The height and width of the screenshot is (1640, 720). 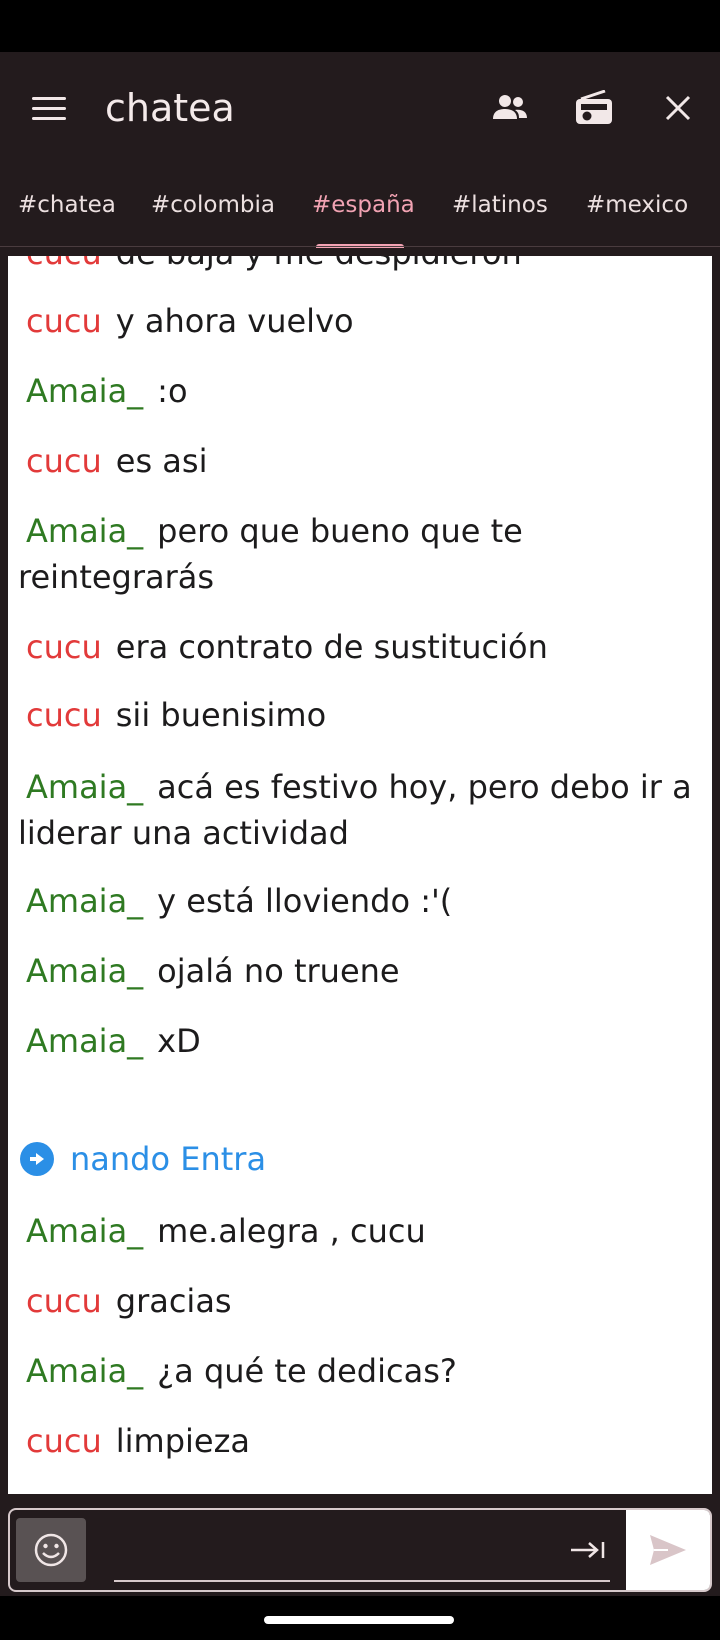 What do you see at coordinates (637, 210) in the screenshot?
I see `tab-mexico: #mexico` at bounding box center [637, 210].